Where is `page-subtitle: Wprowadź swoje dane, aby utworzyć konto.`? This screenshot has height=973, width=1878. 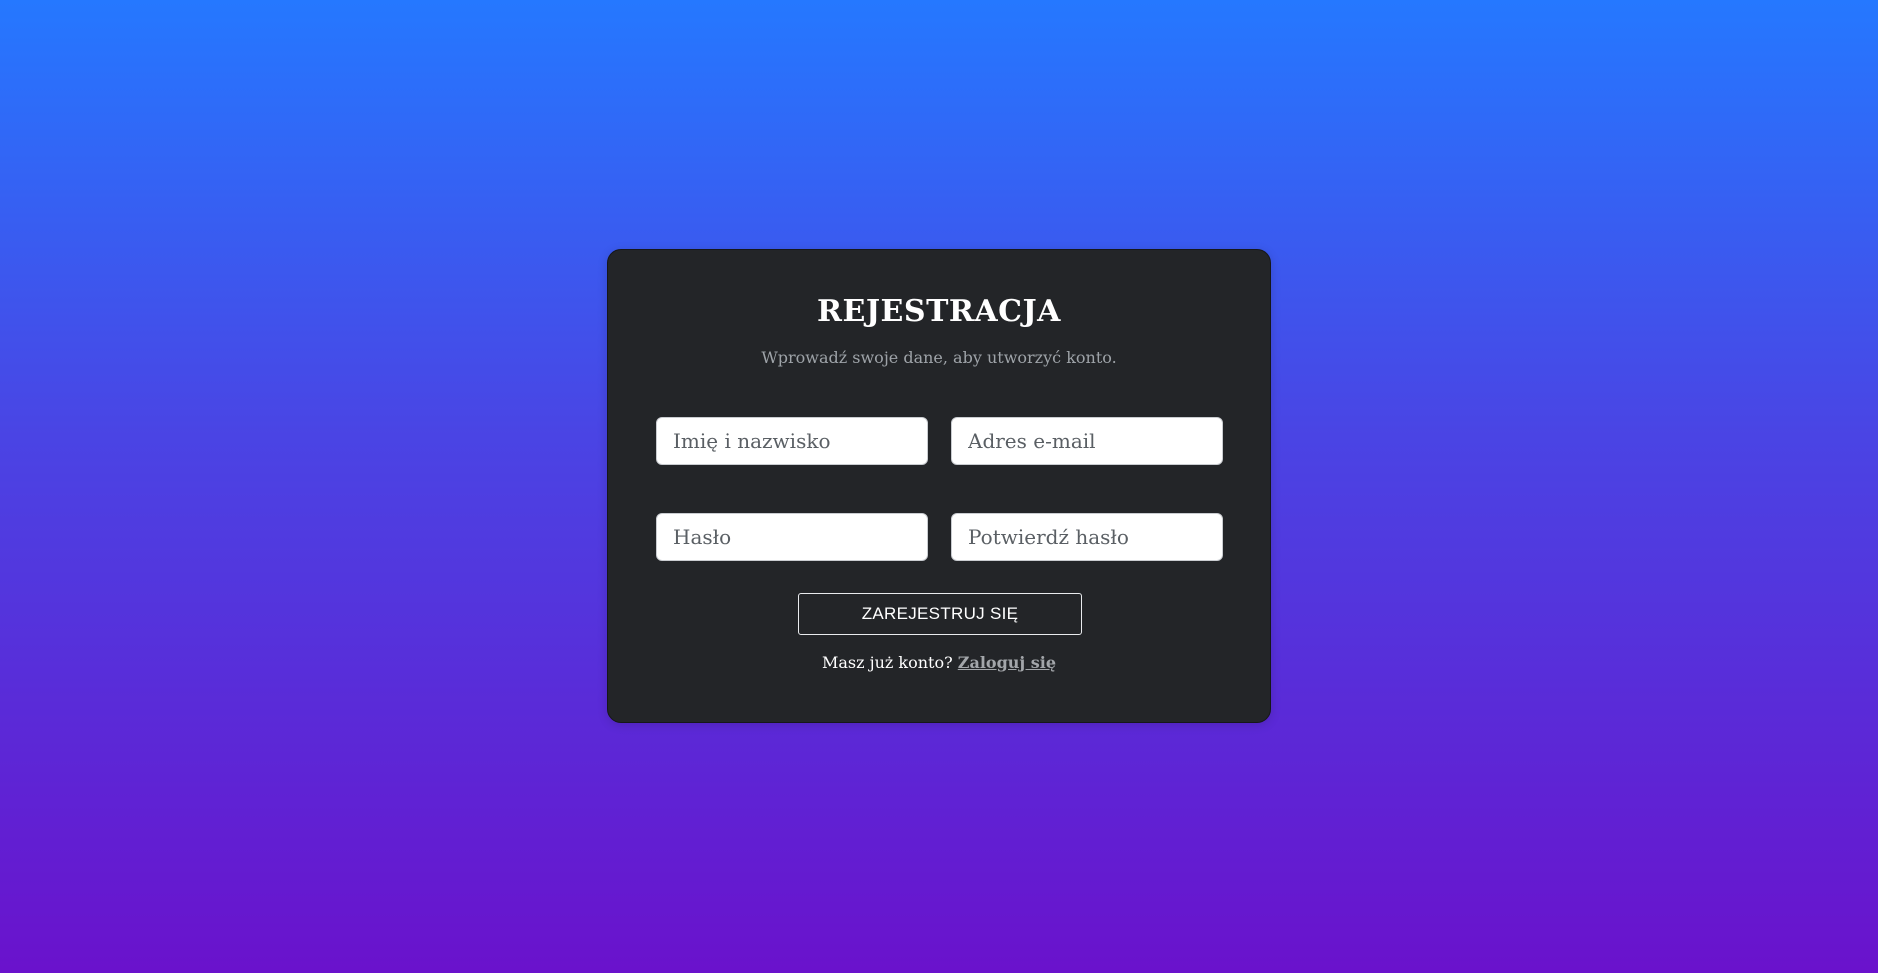
page-subtitle: Wprowadź swoje dane, aby utworzyć konto. is located at coordinates (939, 357).